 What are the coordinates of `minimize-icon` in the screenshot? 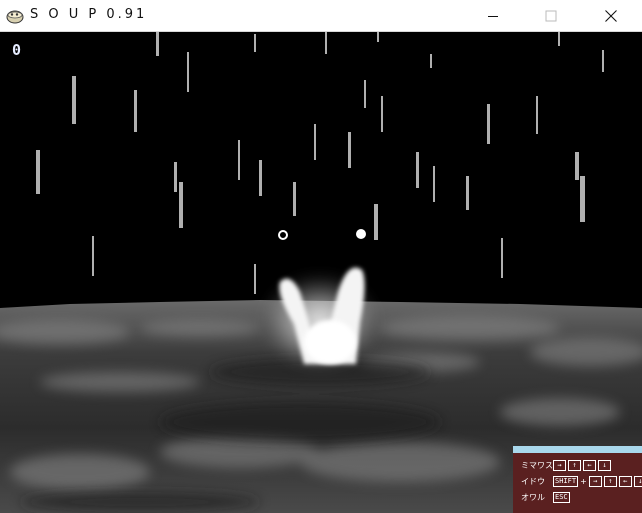 It's located at (493, 16).